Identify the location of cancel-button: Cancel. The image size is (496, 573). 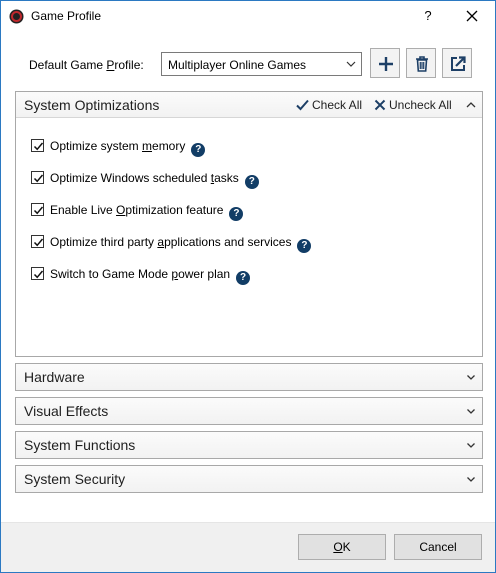
(438, 547).